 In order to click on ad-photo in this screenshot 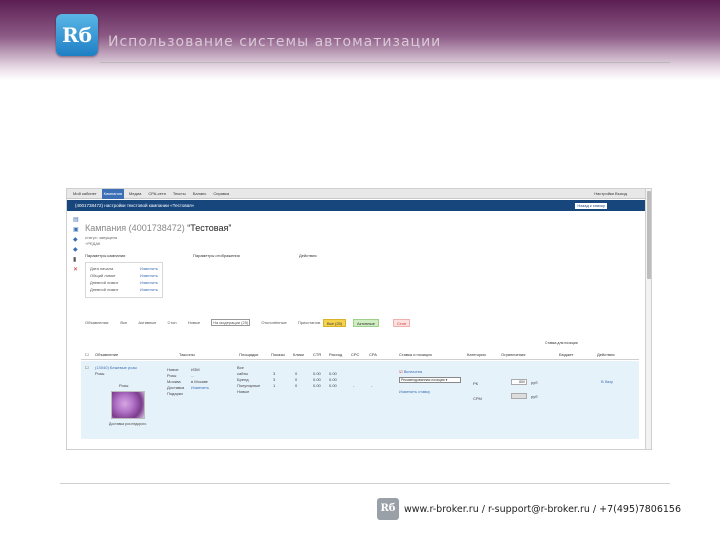, I will do `click(128, 405)`.